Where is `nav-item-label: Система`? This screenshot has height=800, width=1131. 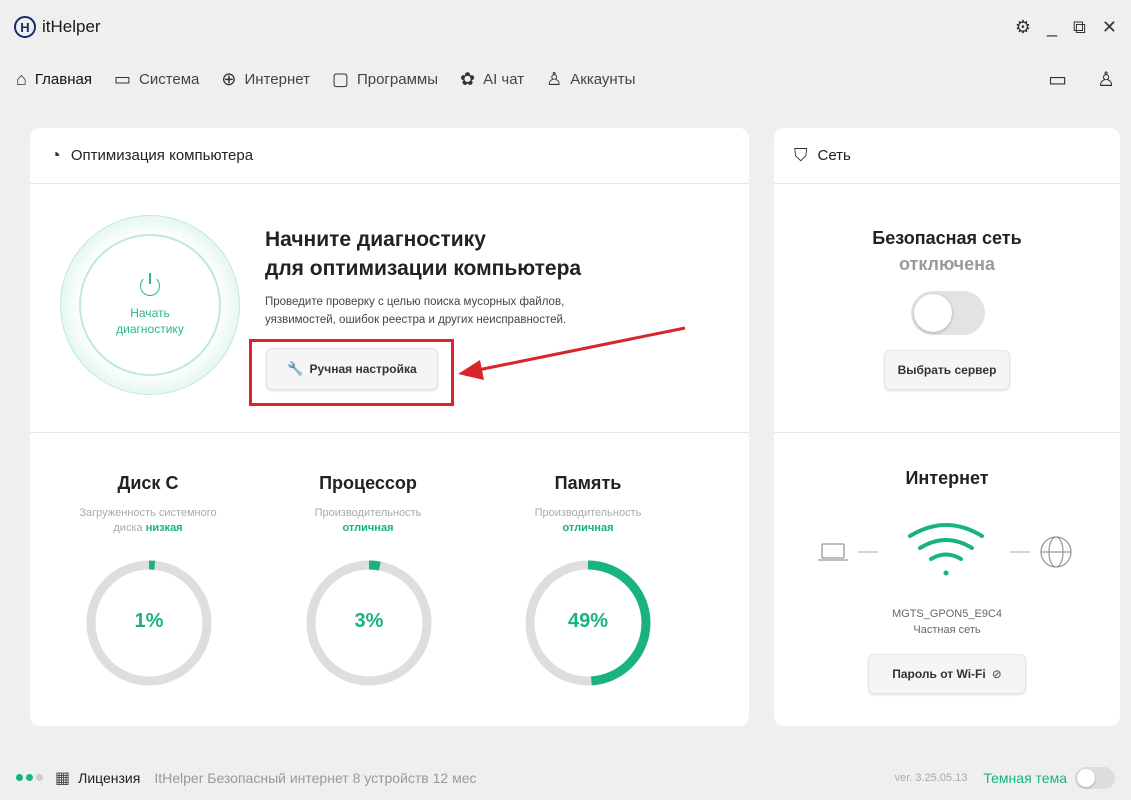 nav-item-label: Система is located at coordinates (169, 79).